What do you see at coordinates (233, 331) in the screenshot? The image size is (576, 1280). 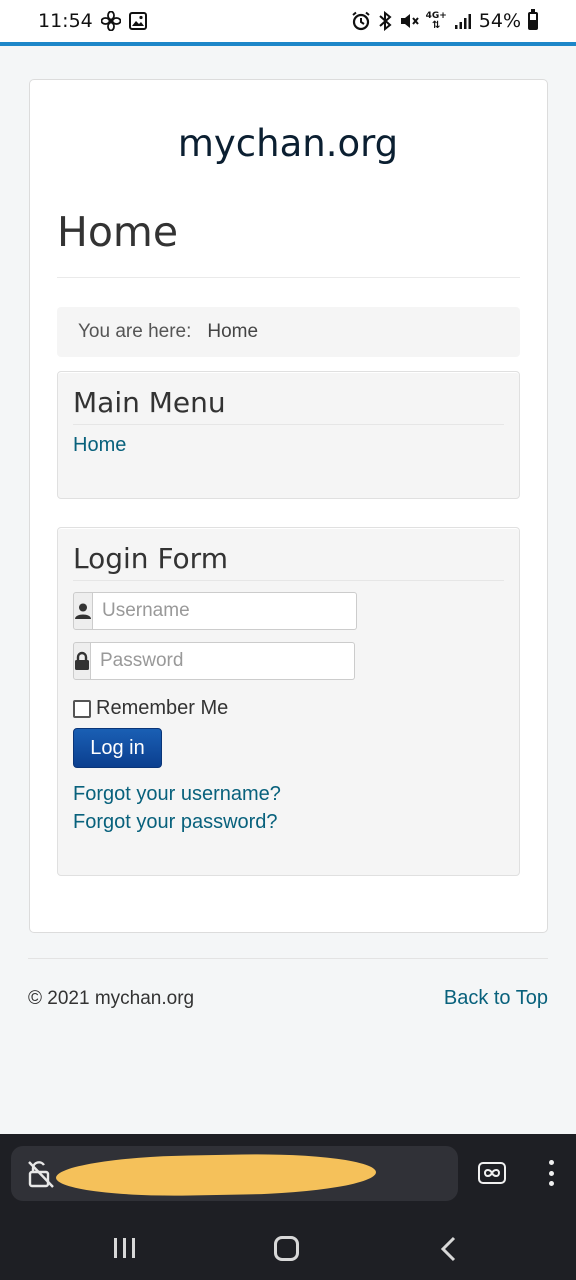 I see `breadcrumb-current: Home` at bounding box center [233, 331].